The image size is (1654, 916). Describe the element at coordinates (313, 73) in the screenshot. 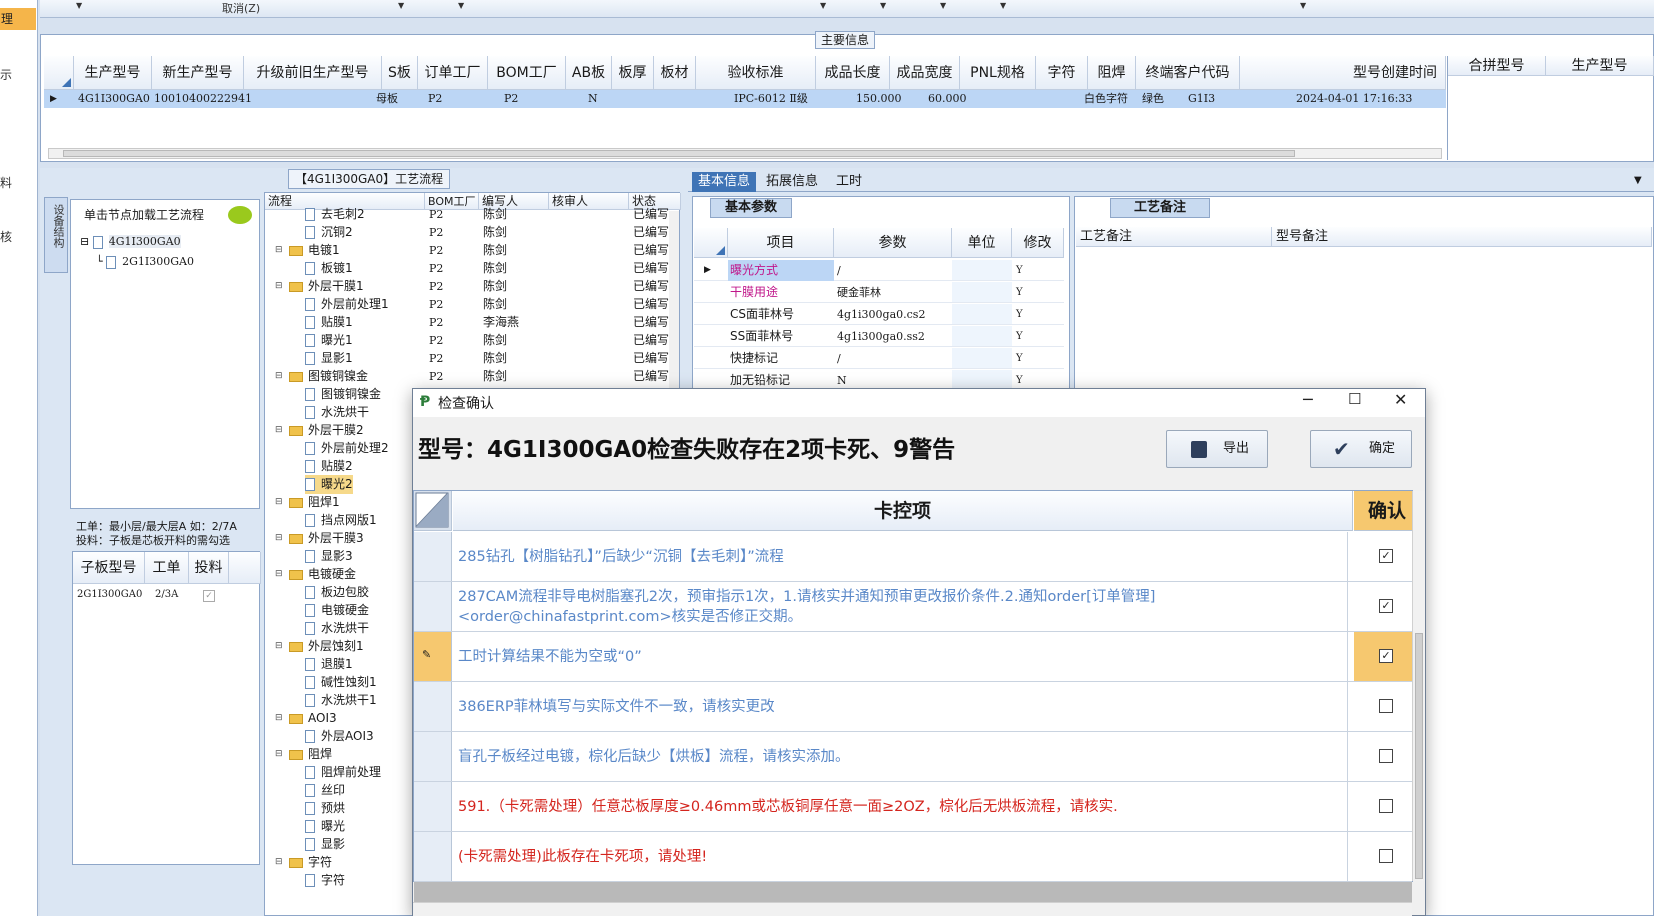

I see `column-header: 升级前旧生产型号` at that location.